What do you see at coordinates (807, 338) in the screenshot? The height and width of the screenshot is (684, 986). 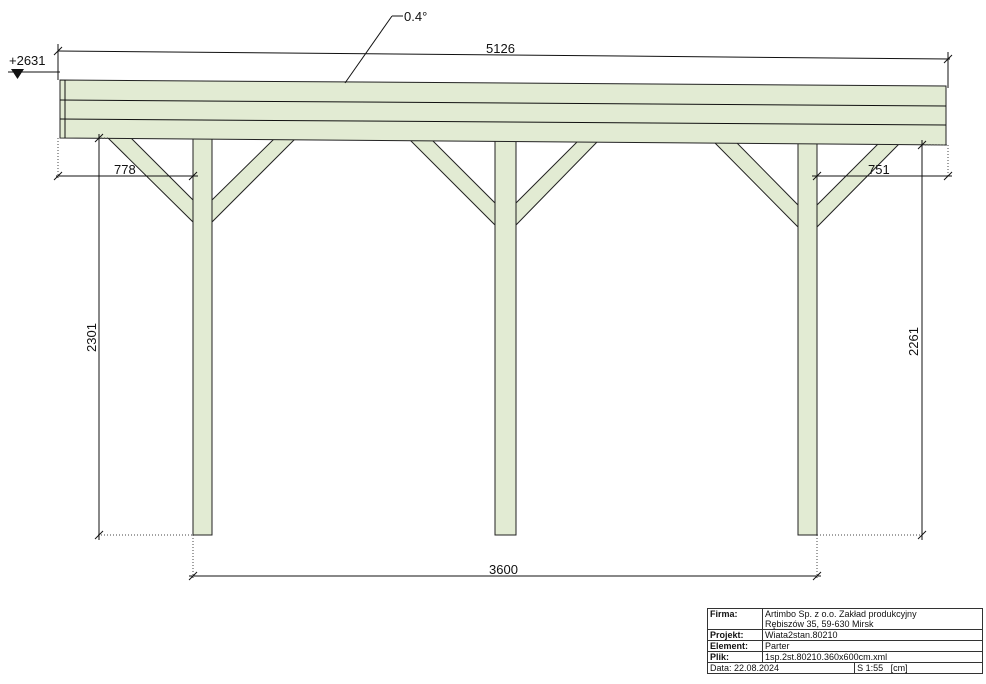 I see `post-right` at bounding box center [807, 338].